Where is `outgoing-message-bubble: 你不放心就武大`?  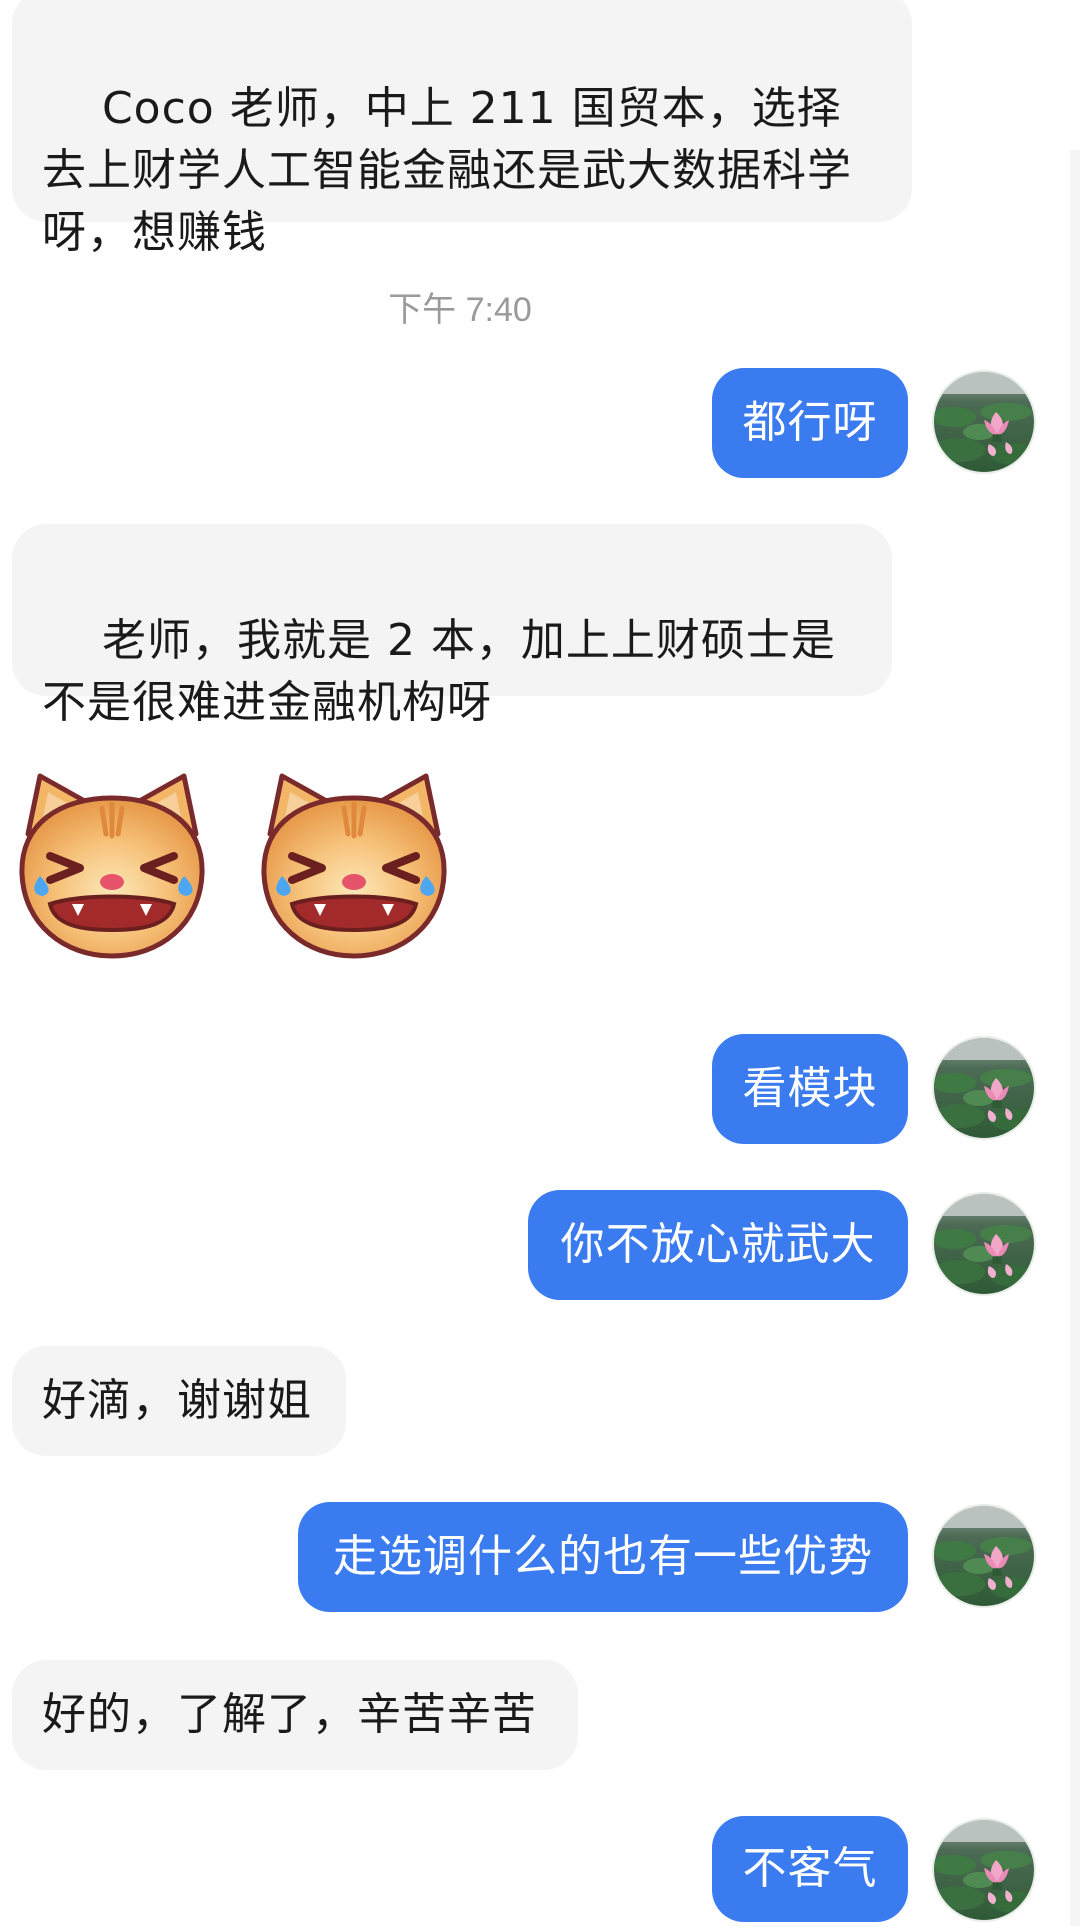 outgoing-message-bubble: 你不放心就武大 is located at coordinates (718, 1245).